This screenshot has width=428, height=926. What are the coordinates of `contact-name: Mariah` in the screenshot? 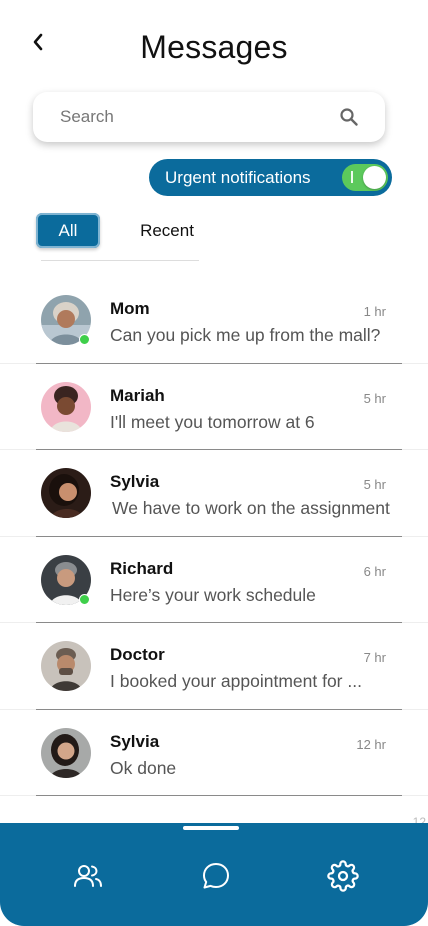 It's located at (137, 395).